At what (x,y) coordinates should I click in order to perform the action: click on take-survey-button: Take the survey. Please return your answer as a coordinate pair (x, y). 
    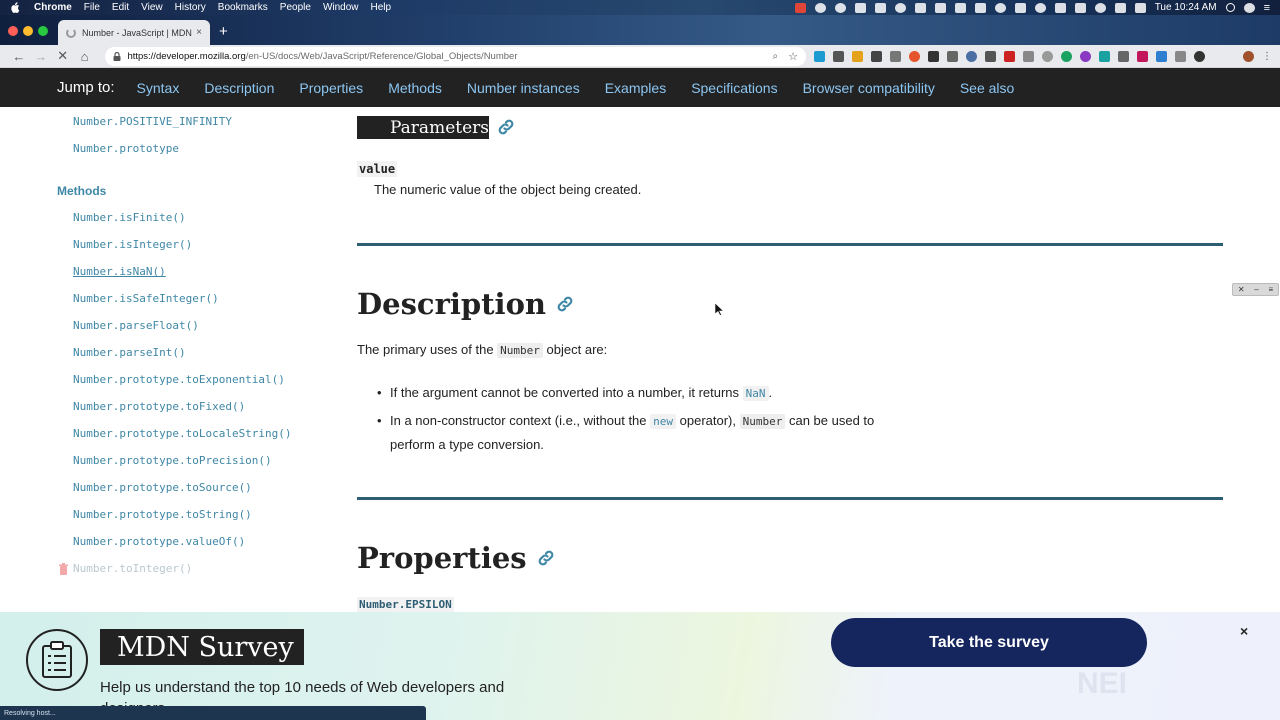
    Looking at the image, I should click on (989, 642).